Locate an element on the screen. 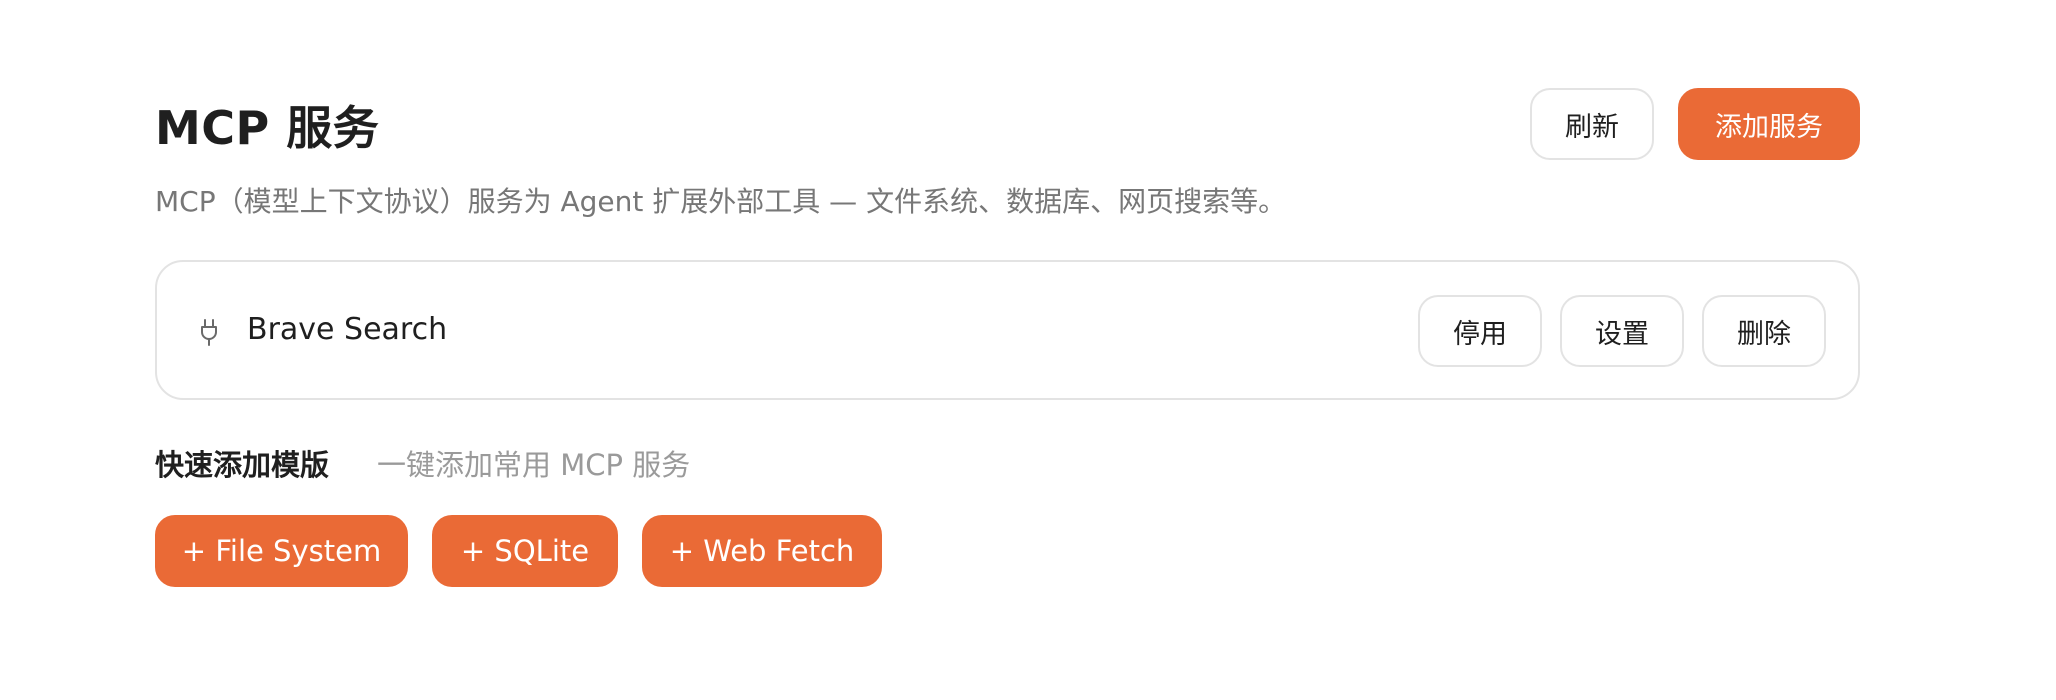  template-buttons: + File System + SQLite + Web Fetch is located at coordinates (518, 551).